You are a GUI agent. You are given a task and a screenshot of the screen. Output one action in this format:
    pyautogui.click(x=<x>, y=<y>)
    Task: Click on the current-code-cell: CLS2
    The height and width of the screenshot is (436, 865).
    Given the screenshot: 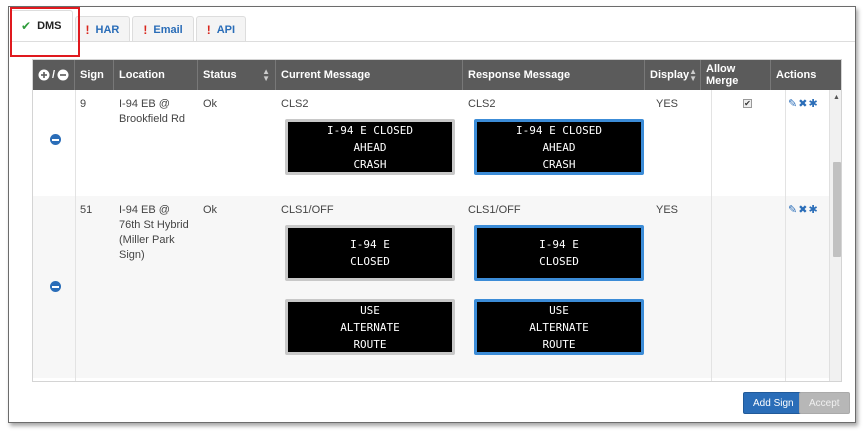 What is the action you would take?
    pyautogui.click(x=295, y=104)
    